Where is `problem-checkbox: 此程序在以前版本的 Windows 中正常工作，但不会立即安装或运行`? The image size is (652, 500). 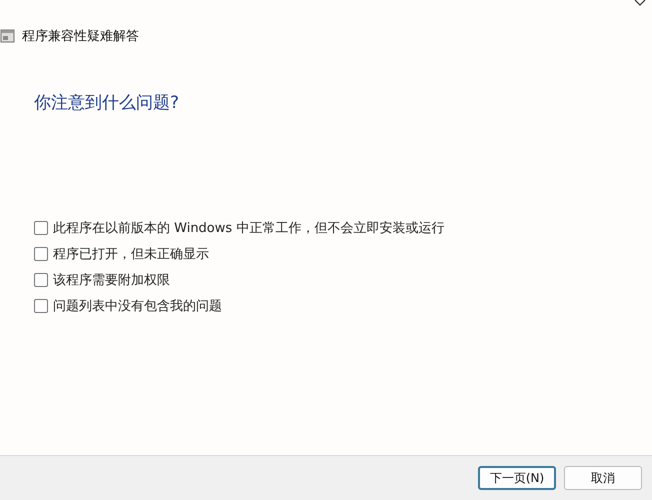
problem-checkbox: 此程序在以前版本的 Windows 中正常工作，但不会立即安装或运行 is located at coordinates (239, 228).